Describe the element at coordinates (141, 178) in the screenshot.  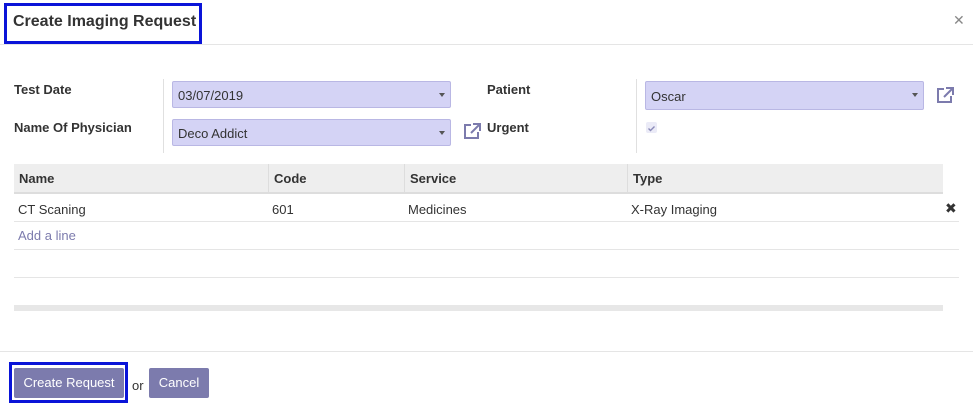
I see `column-header-name: Name` at that location.